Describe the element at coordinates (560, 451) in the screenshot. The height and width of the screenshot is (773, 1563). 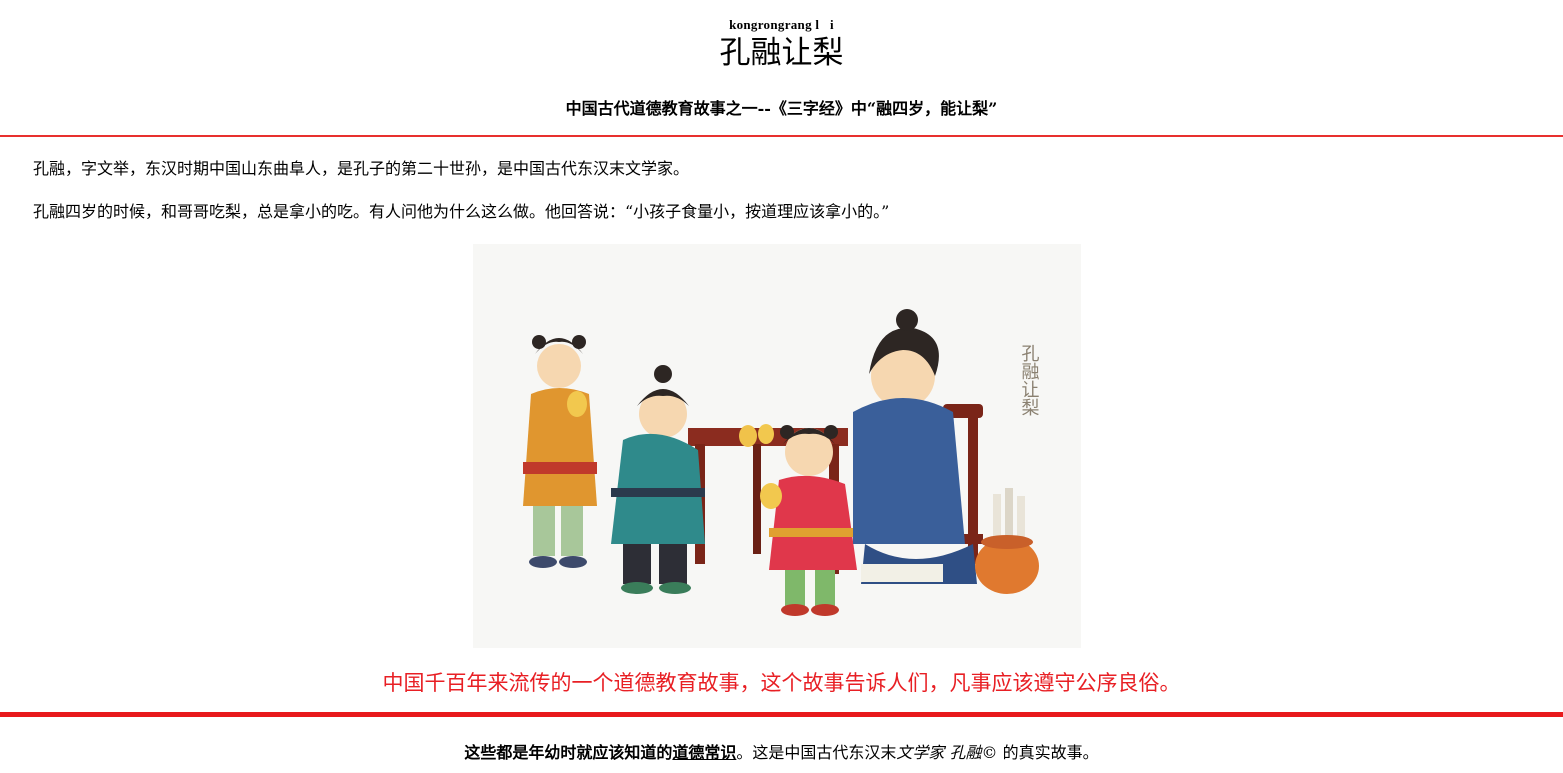
I see `elder-brother-figure` at that location.